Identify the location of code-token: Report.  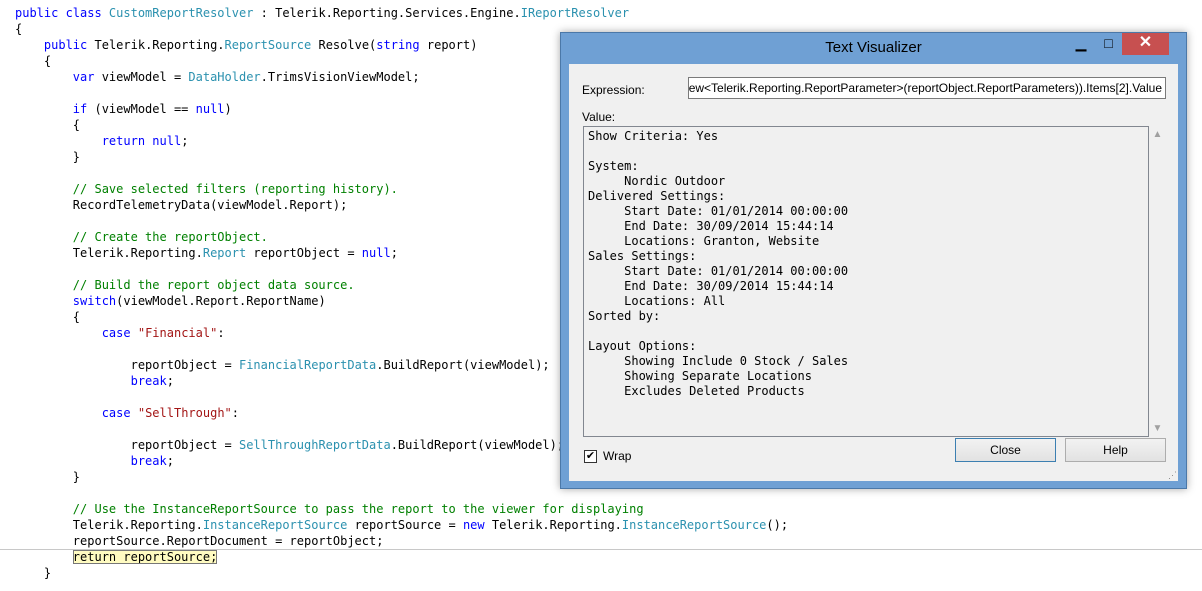
(224, 253).